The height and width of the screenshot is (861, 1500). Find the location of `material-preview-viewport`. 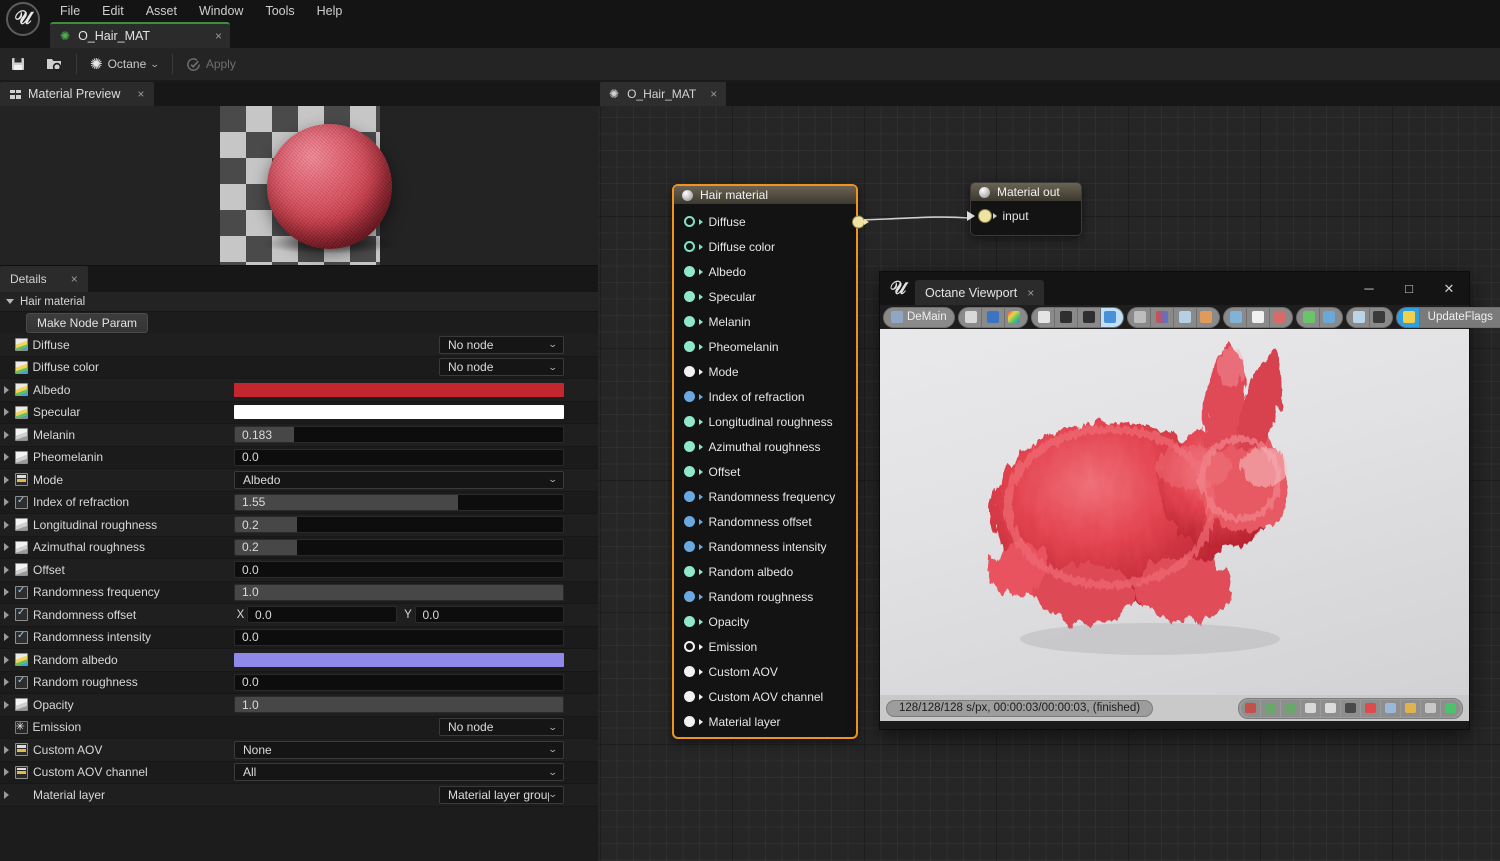

material-preview-viewport is located at coordinates (299, 185).